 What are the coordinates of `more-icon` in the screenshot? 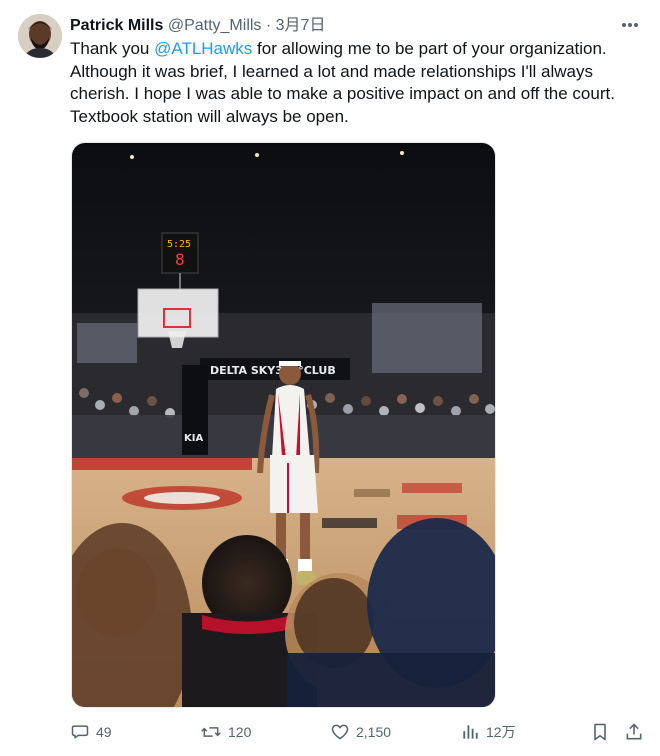 It's located at (630, 25).